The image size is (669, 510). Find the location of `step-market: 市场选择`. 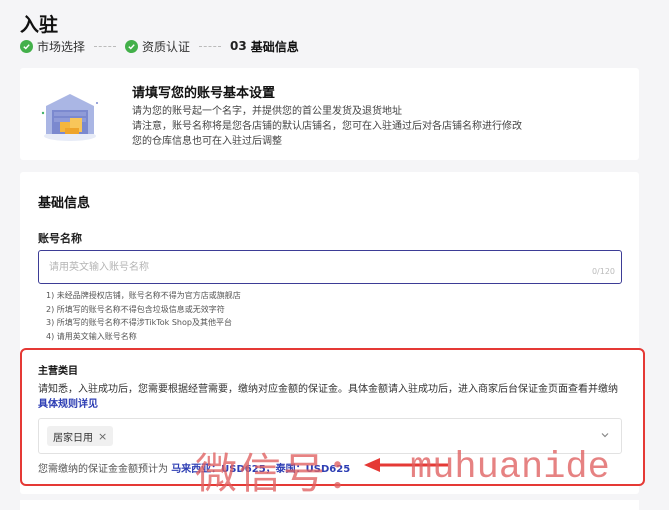

step-market: 市场选择 is located at coordinates (52, 46).